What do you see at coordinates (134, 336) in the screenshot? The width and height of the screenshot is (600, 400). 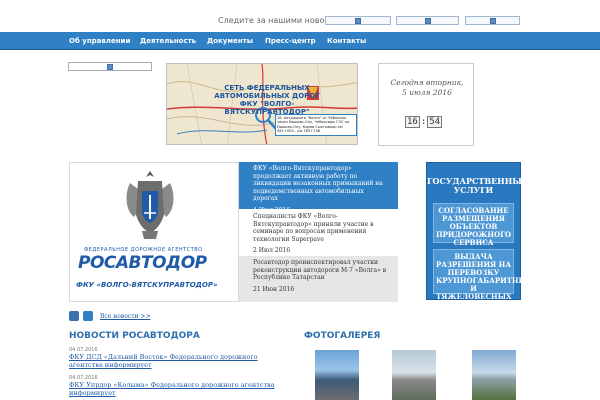 I see `rosavtodor-news-heading: НОВОСТИ РОСАВТОДОРА` at bounding box center [134, 336].